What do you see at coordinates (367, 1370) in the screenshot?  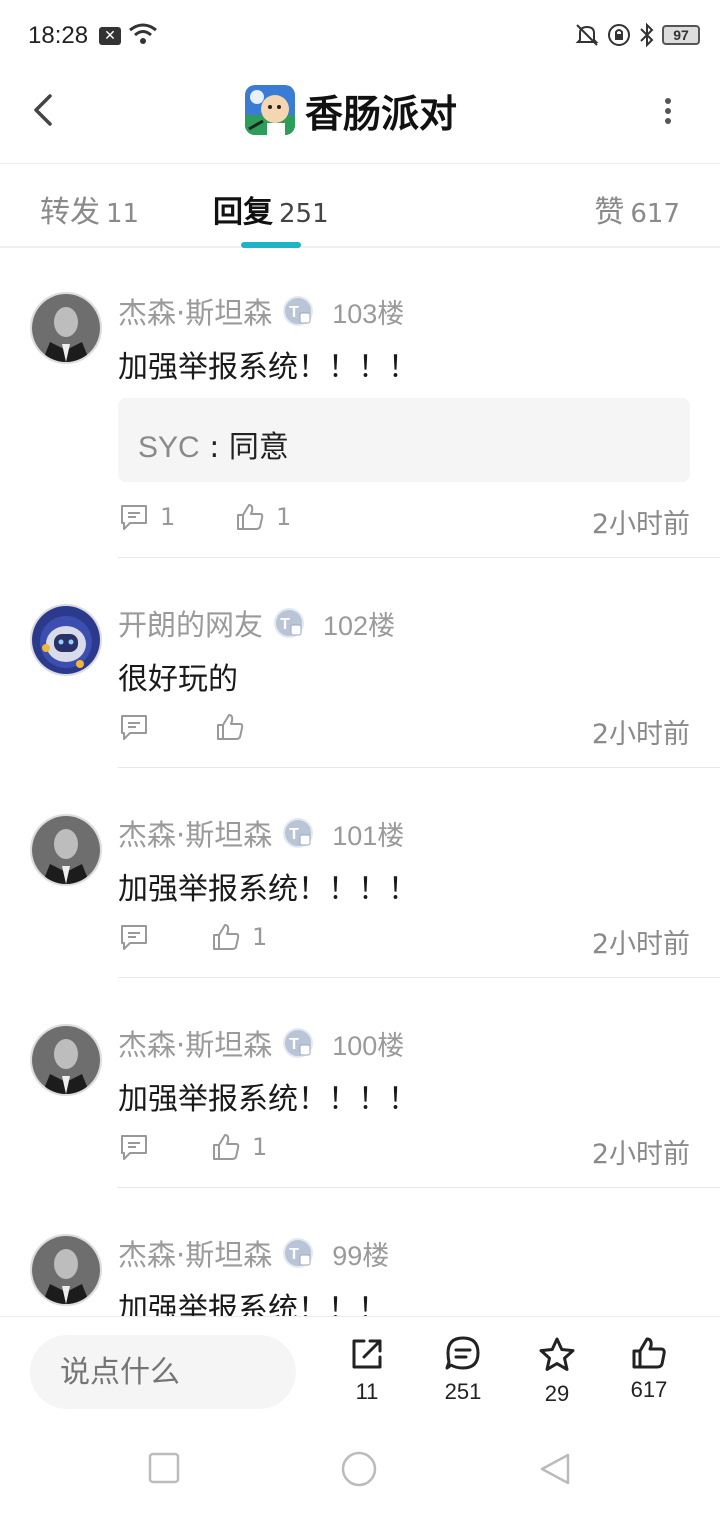 I see `share-button: 11` at bounding box center [367, 1370].